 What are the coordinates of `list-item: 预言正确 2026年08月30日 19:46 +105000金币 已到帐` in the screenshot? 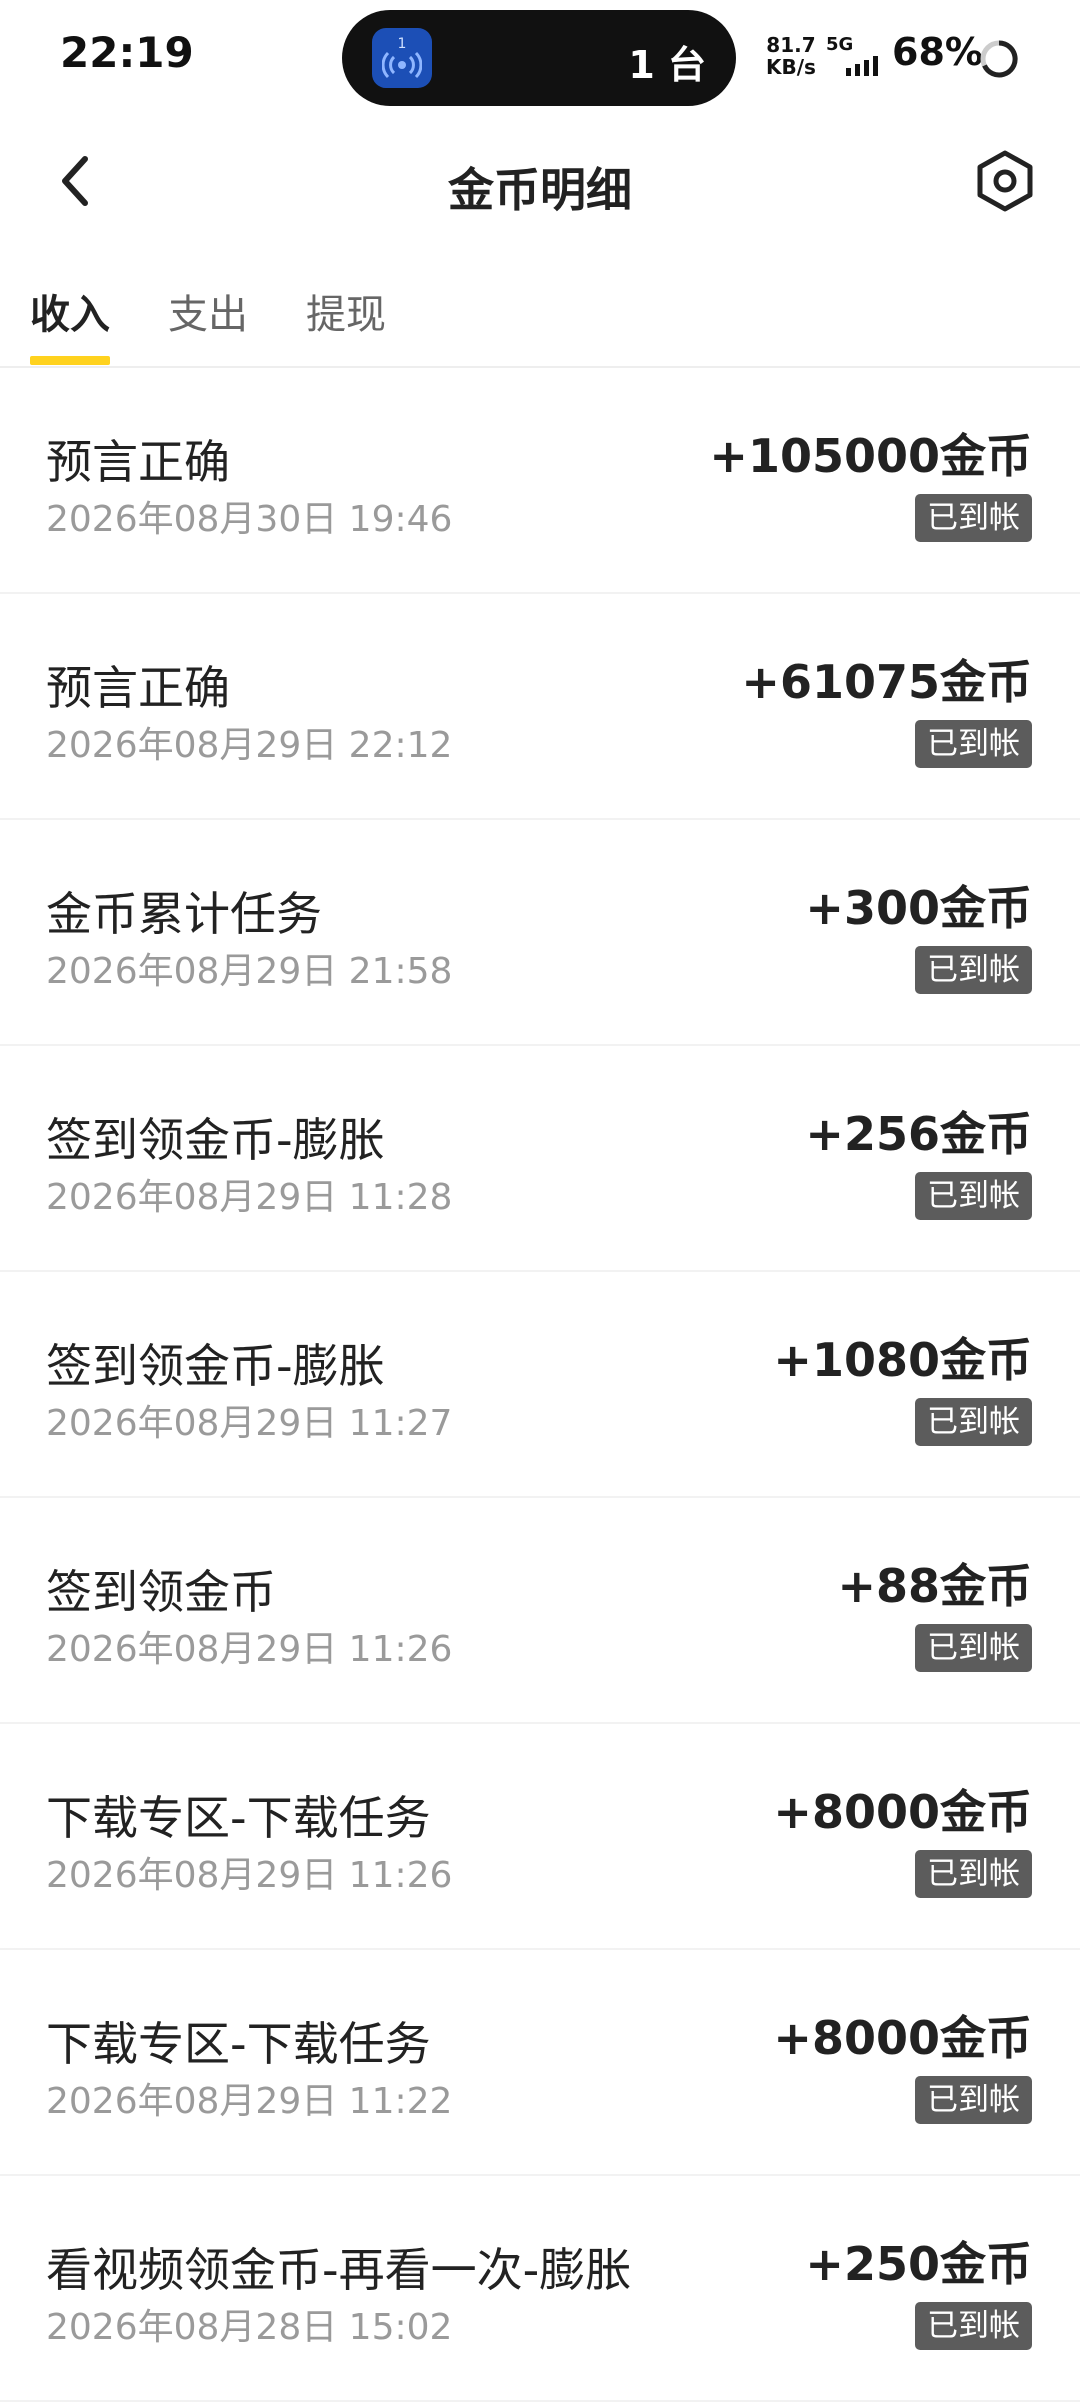 It's located at (540, 481).